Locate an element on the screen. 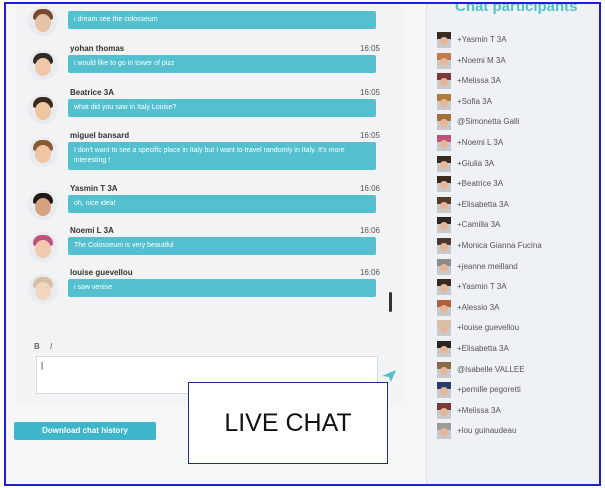  participant-item: @Simonetta Galli is located at coordinates (518, 123).